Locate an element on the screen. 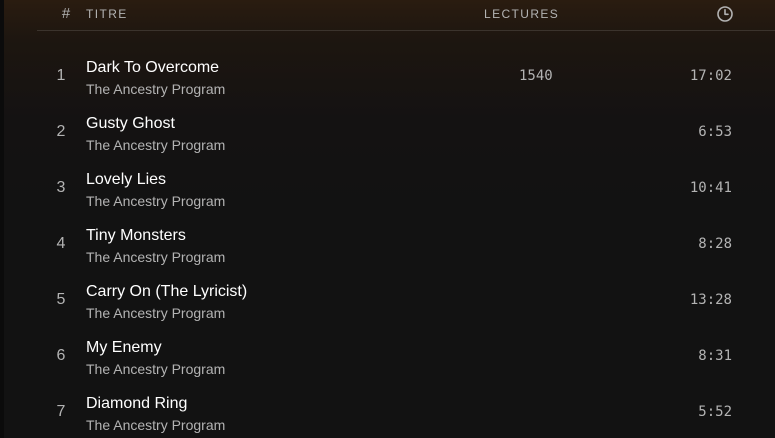  track-row: 7 Diamond Ring The Ancestry Program 5:52 is located at coordinates (406, 413).